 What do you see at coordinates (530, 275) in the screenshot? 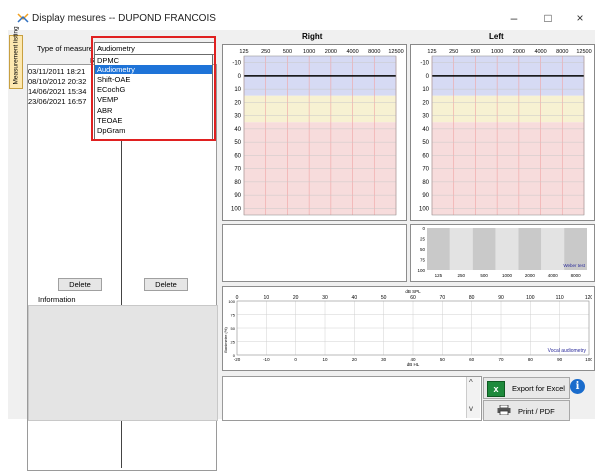
I see `weber-x-label: 2000` at bounding box center [530, 275].